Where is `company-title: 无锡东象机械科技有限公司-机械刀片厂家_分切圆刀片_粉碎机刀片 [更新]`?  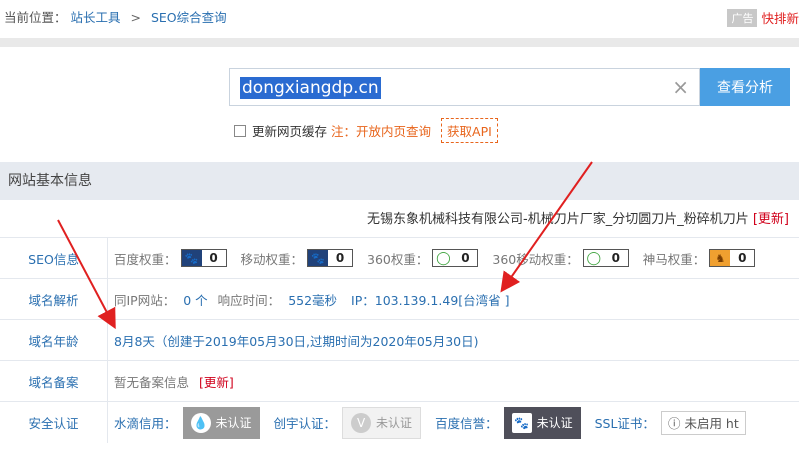
company-title: 无锡东象机械科技有限公司-机械刀片厂家_分切圆刀片_粉碎机刀片 [更新] is located at coordinates (578, 217).